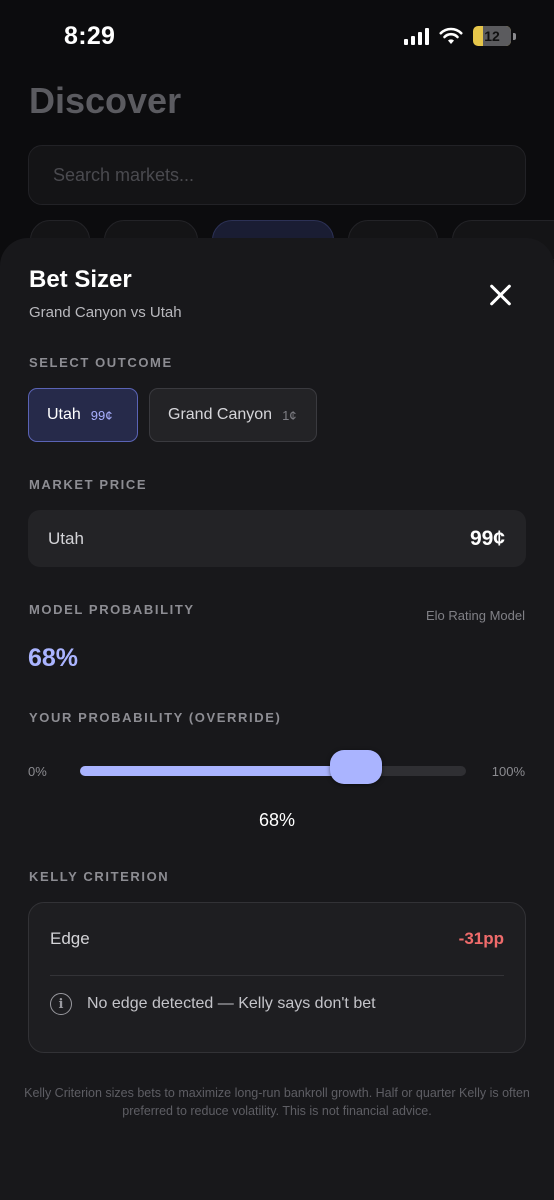 This screenshot has width=554, height=1200. I want to click on edge-label: Edge, so click(70, 938).